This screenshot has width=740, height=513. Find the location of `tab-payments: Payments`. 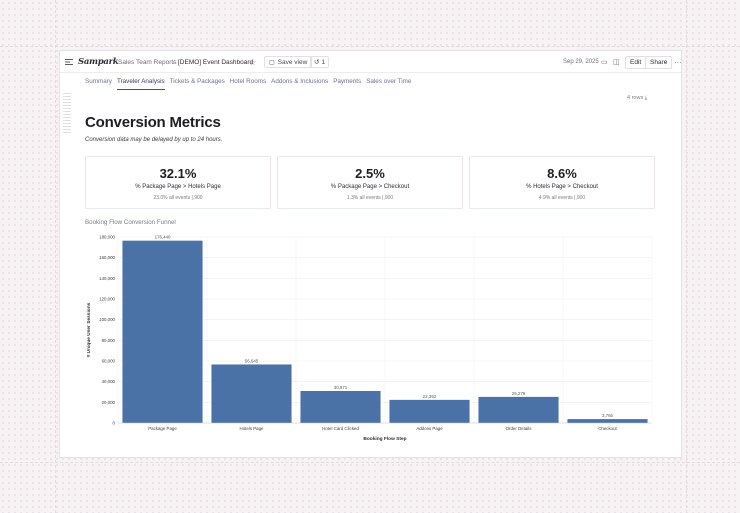

tab-payments: Payments is located at coordinates (347, 81).